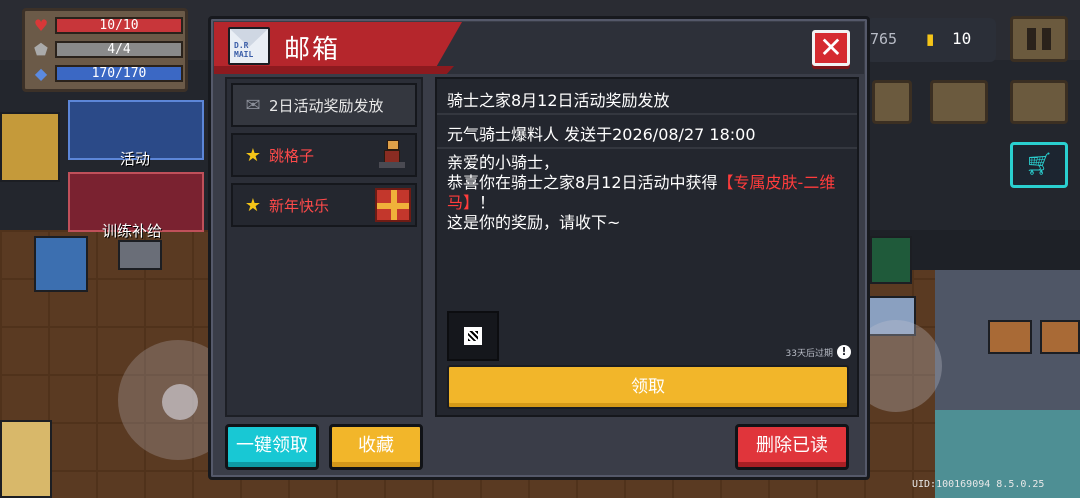  I want to click on attachment-slot, so click(473, 336).